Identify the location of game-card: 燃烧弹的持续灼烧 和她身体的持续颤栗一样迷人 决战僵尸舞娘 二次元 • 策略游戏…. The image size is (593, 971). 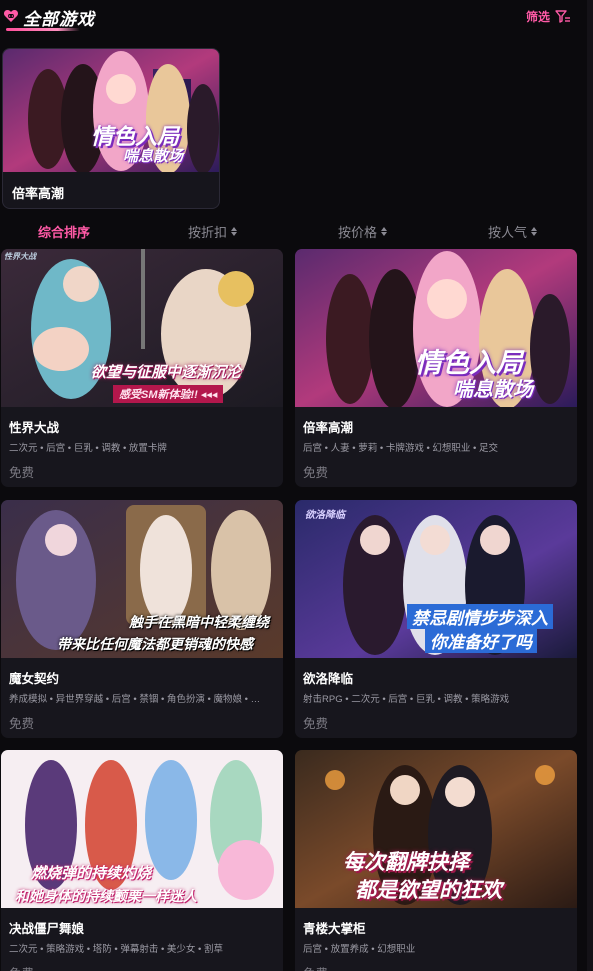
(142, 860).